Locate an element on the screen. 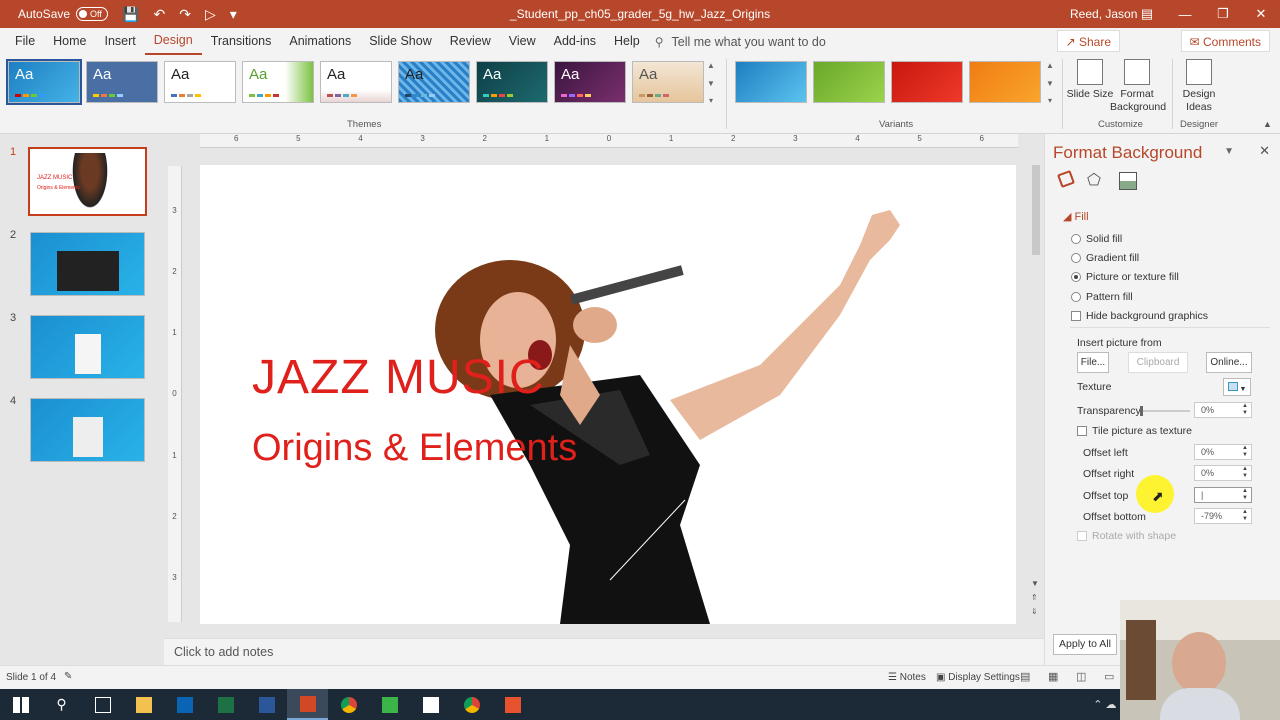 This screenshot has width=1280, height=720. rotate-with-shape-checkbox: Rotate with shape is located at coordinates (1126, 536).